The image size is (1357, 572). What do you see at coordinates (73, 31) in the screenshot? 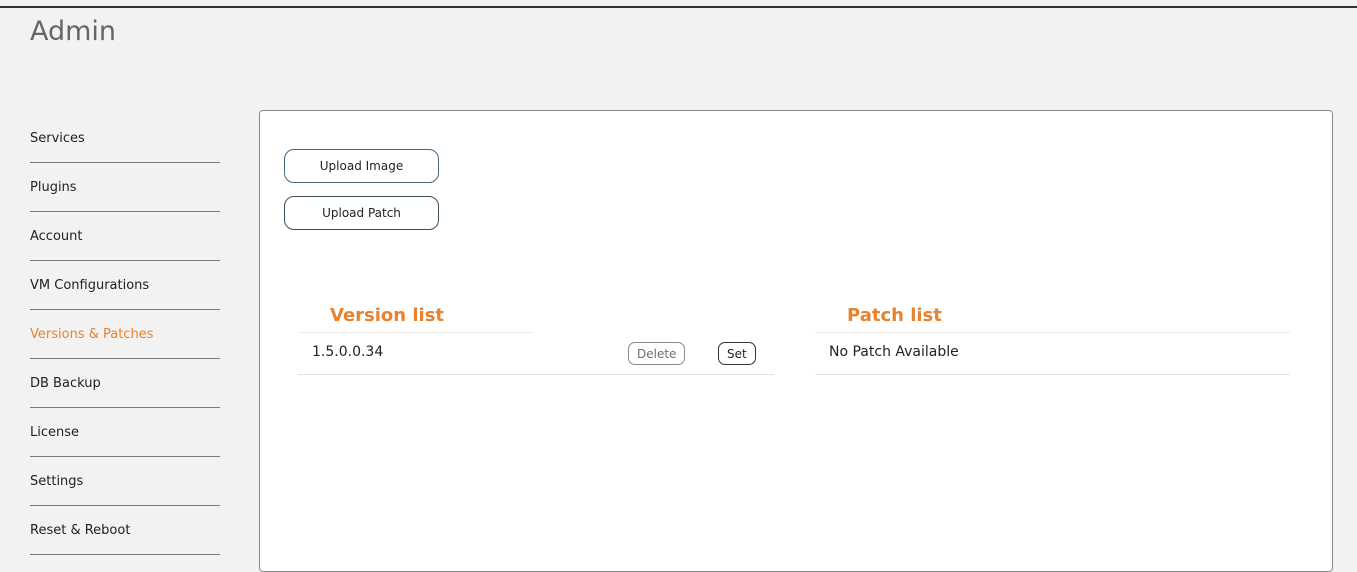
I see `page-title: Admin` at bounding box center [73, 31].